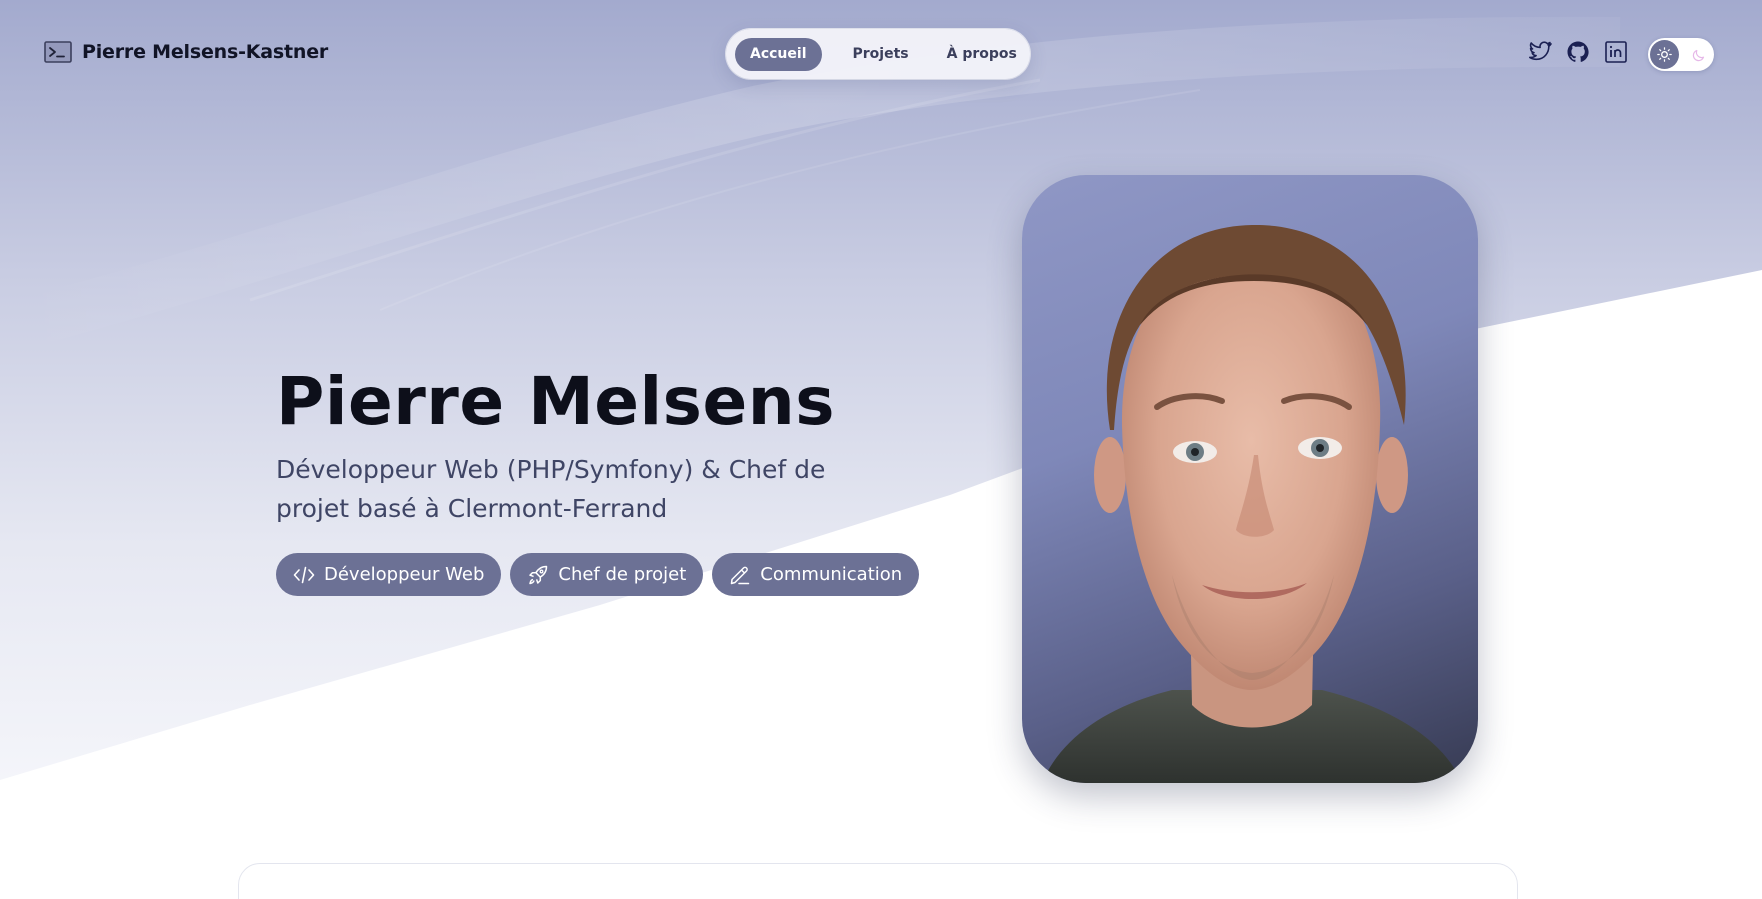  What do you see at coordinates (1664, 54) in the screenshot?
I see `sun-icon` at bounding box center [1664, 54].